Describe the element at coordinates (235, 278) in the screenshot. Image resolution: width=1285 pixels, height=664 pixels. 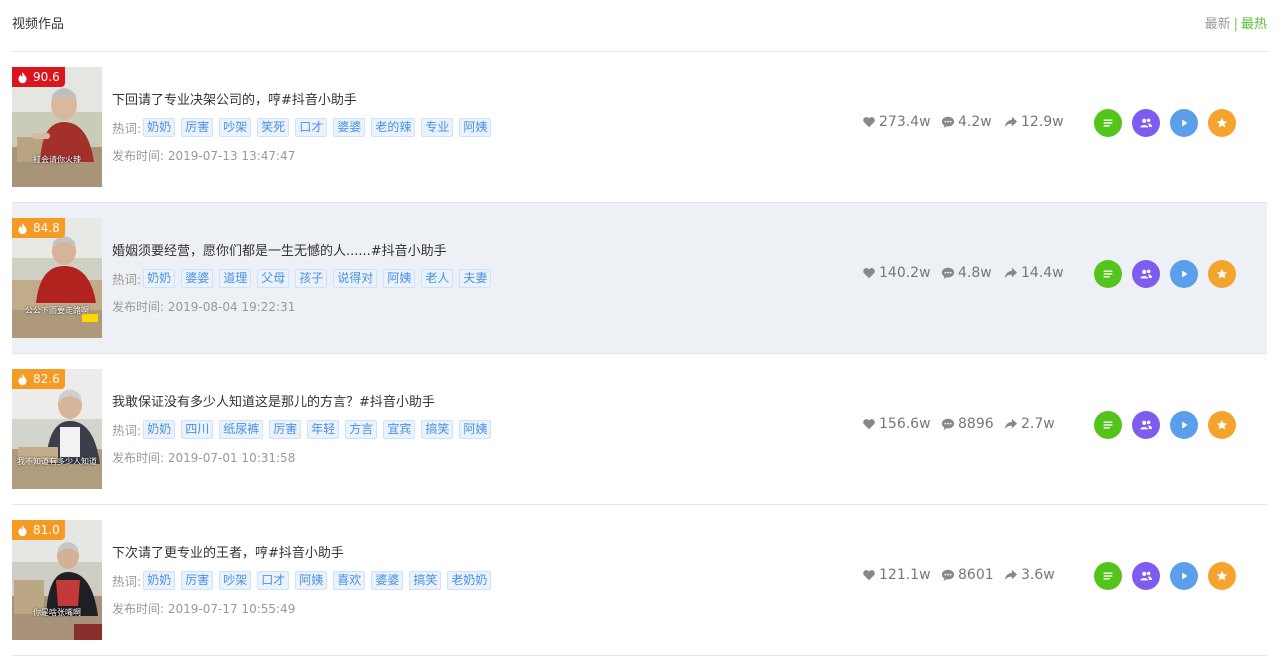
I see `hot-word-tag: 道理` at that location.